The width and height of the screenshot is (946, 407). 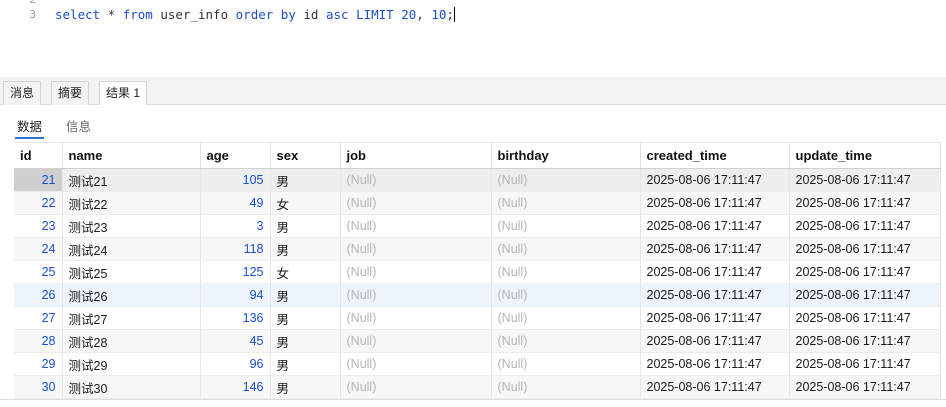 What do you see at coordinates (131, 341) in the screenshot?
I see `cell-name: 测试28` at bounding box center [131, 341].